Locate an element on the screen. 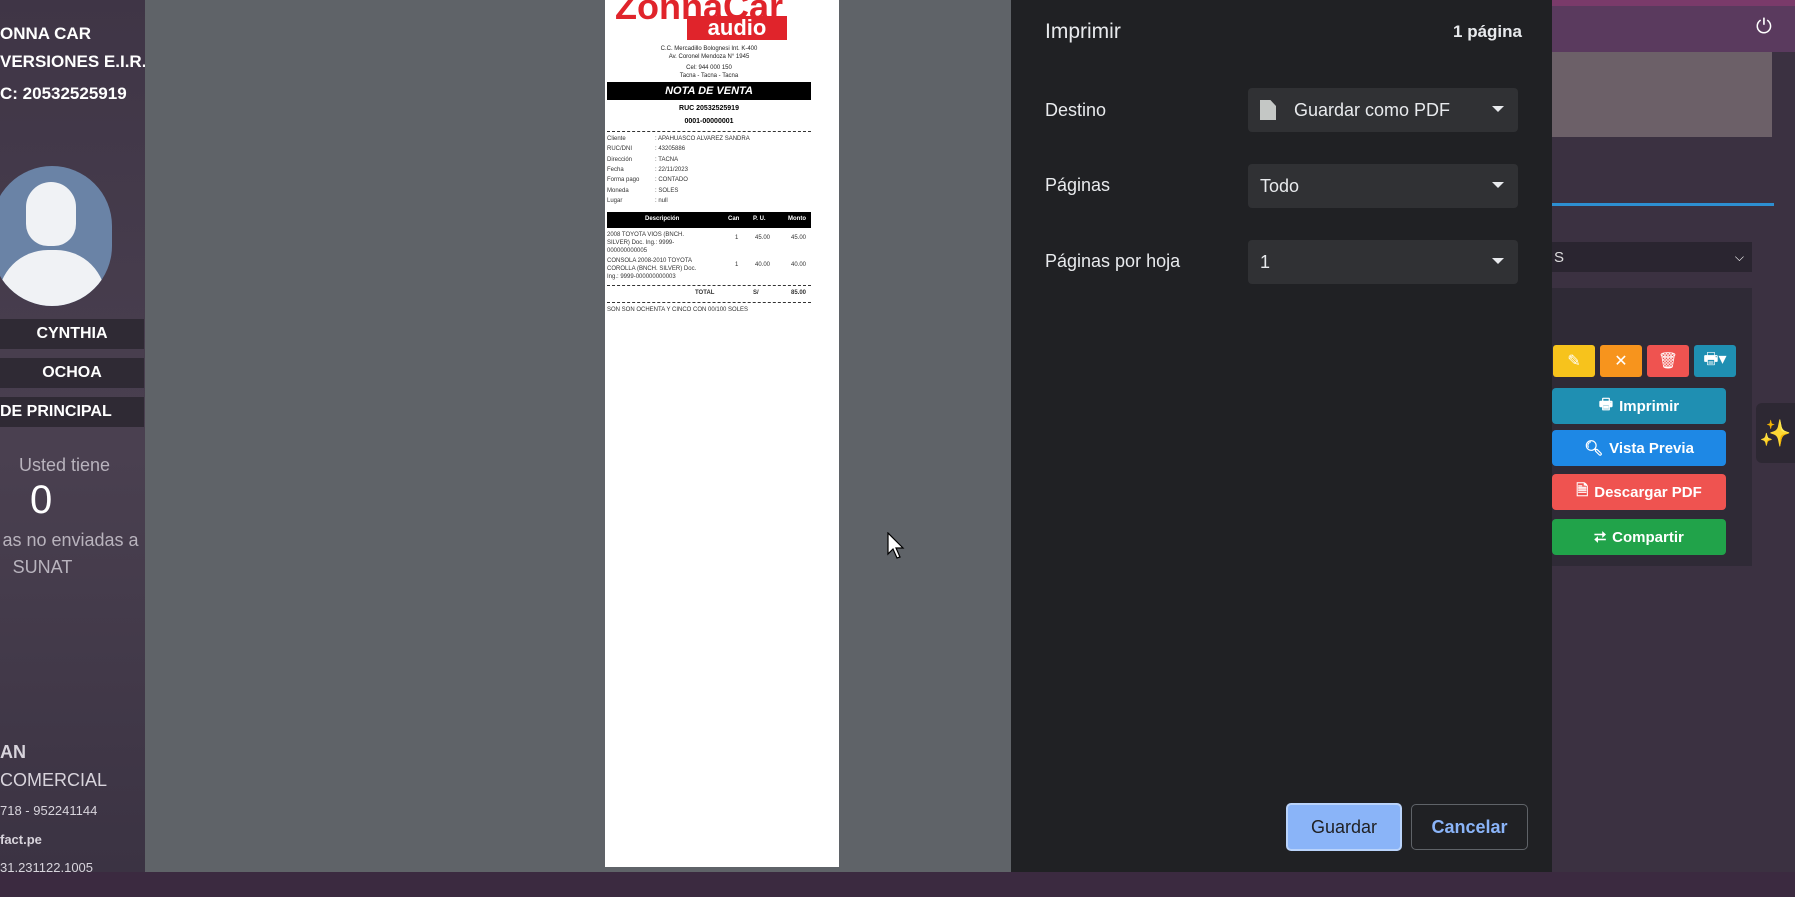 This screenshot has width=1795, height=897. destination-label: Destino is located at coordinates (1076, 110).